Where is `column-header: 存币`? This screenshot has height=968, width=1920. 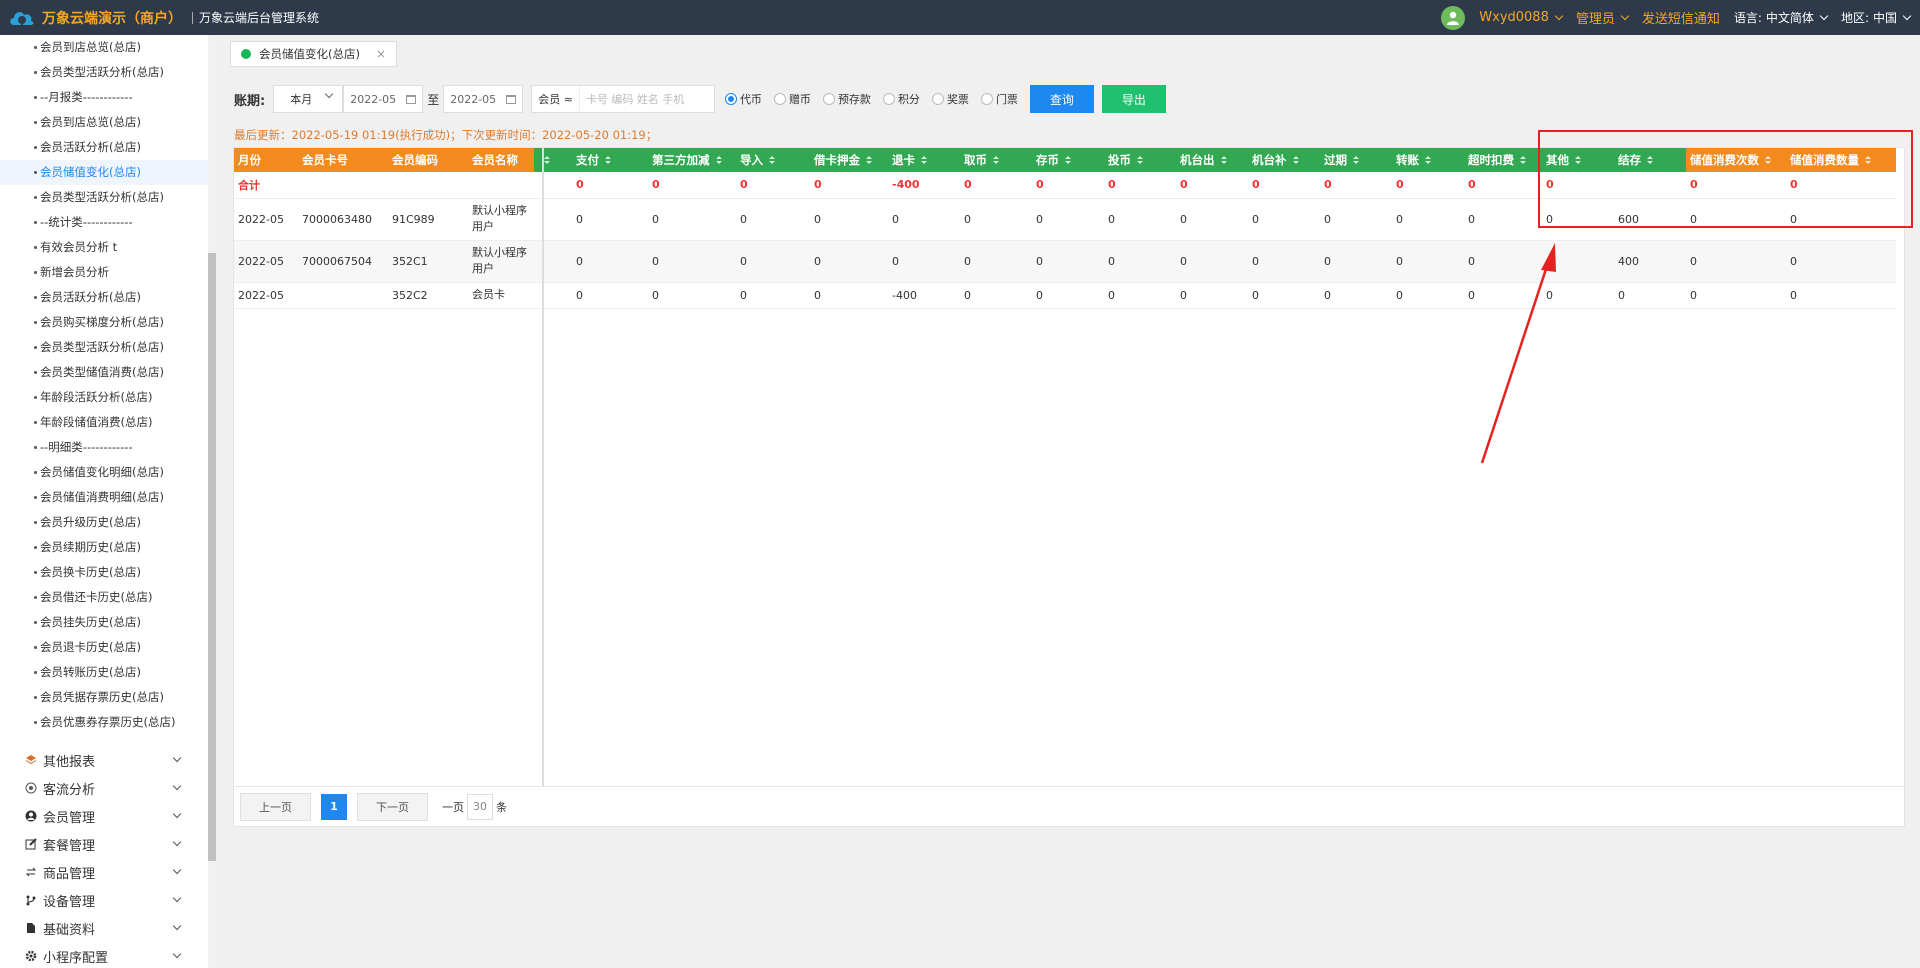
column-header: 存币 is located at coordinates (1068, 160).